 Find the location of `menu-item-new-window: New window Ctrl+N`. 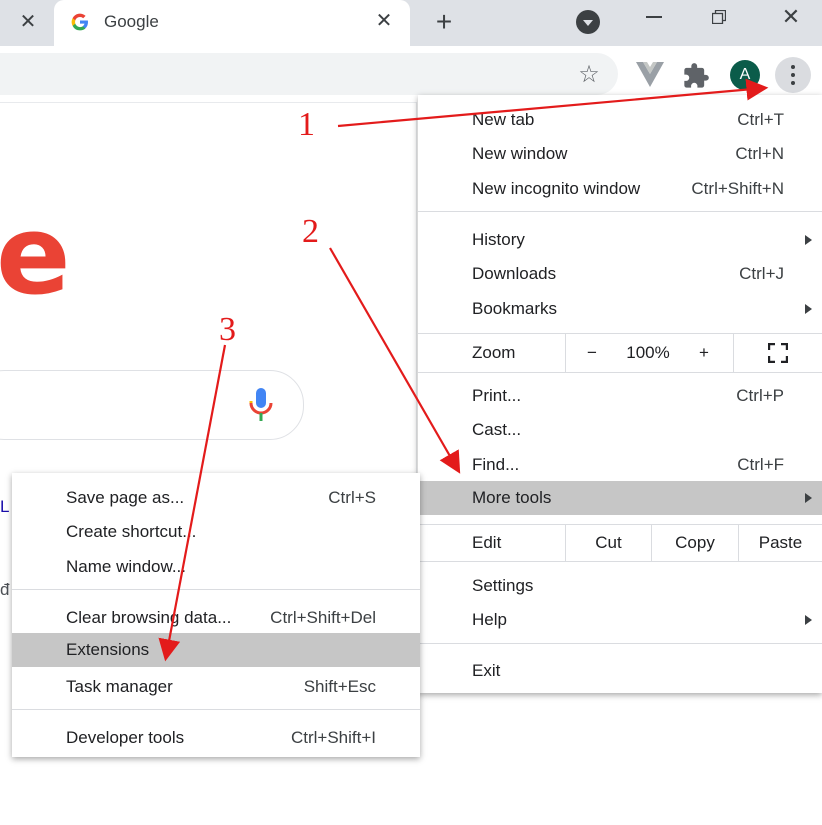

menu-item-new-window: New window Ctrl+N is located at coordinates (620, 154).